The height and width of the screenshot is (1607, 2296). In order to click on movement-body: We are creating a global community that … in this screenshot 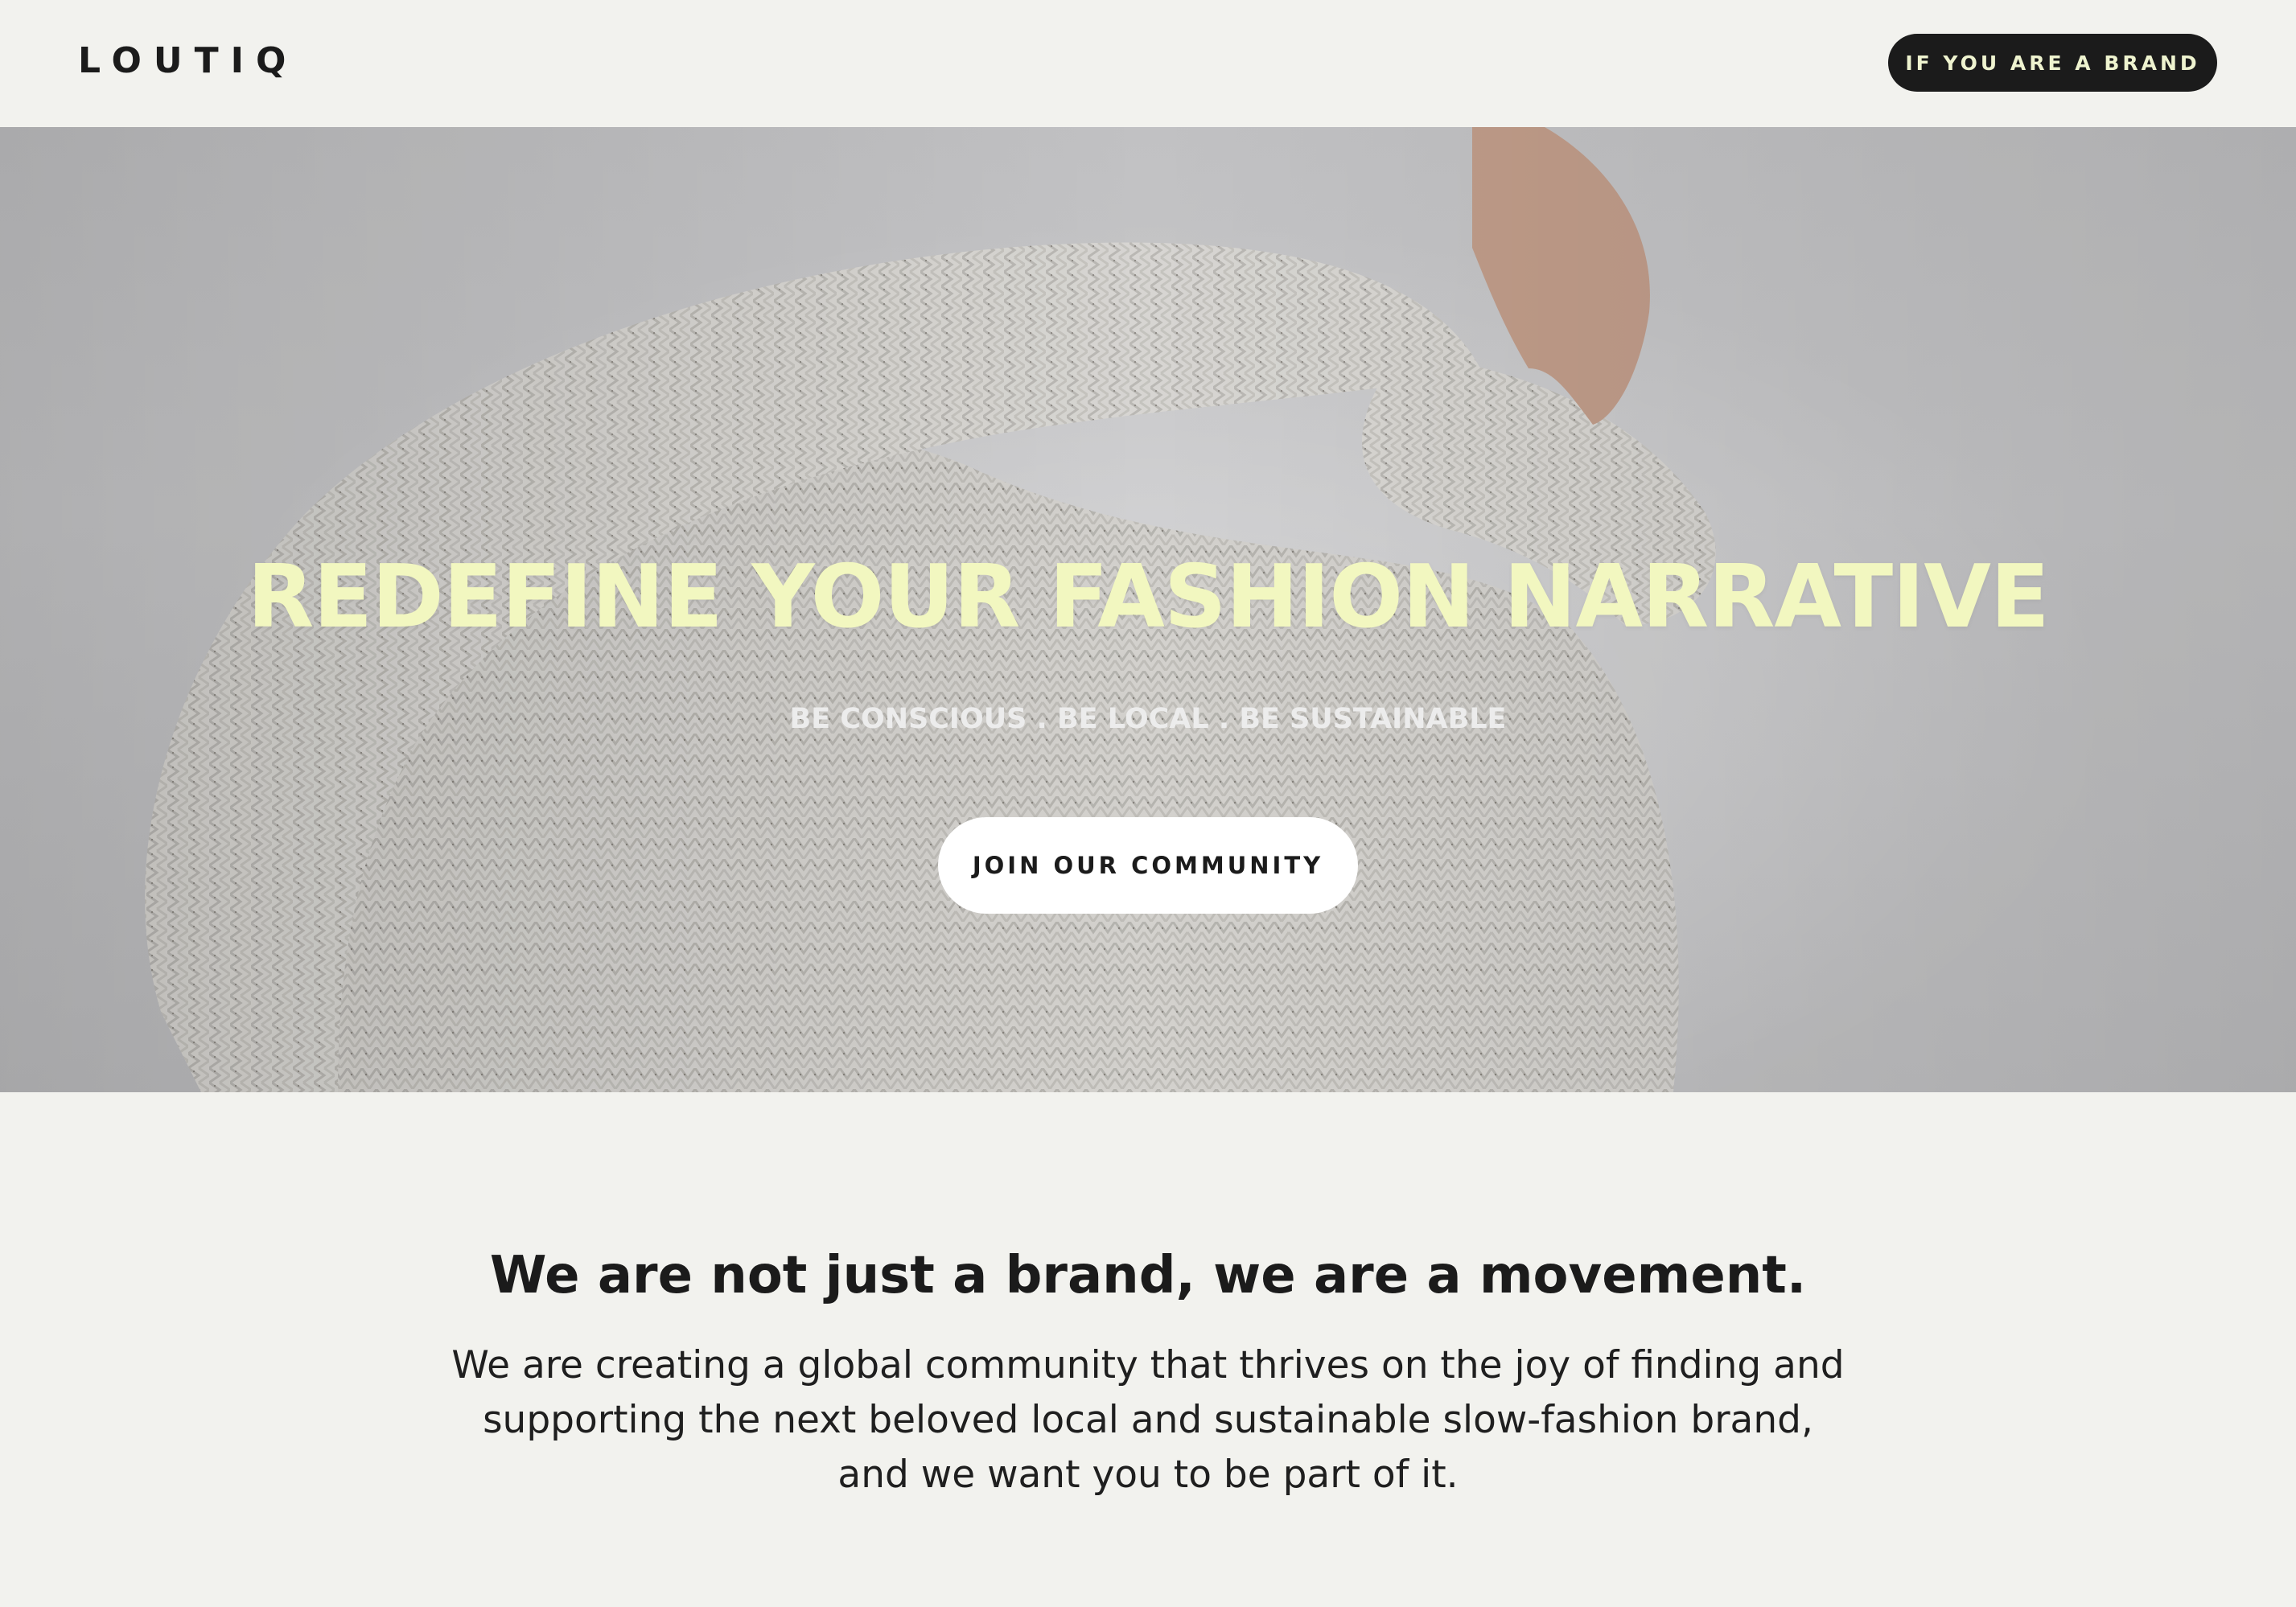, I will do `click(1148, 1420)`.